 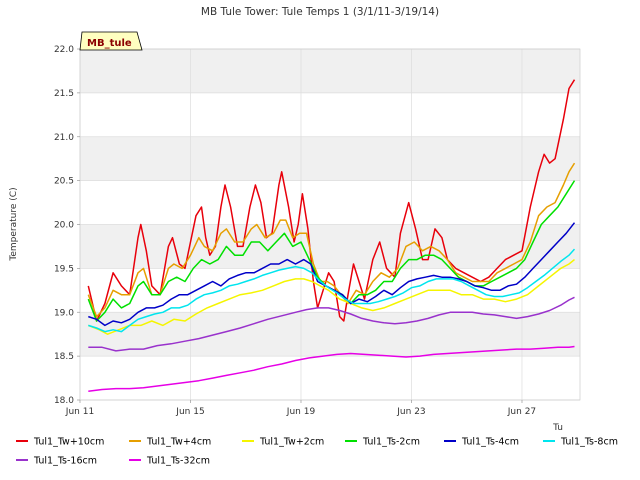 I want to click on y-tick-label: 21.0, so click(x=64, y=138).